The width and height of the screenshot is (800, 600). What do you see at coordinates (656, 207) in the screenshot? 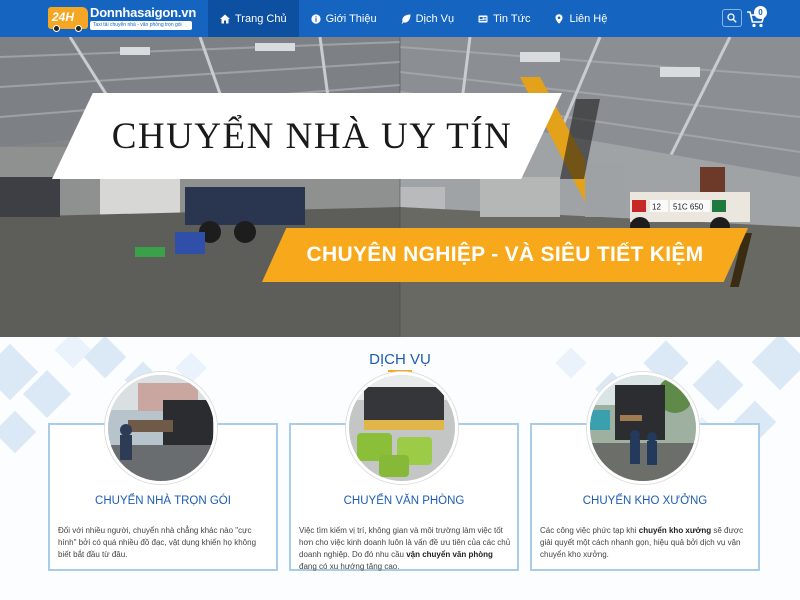
I see `sign-left: 12` at bounding box center [656, 207].